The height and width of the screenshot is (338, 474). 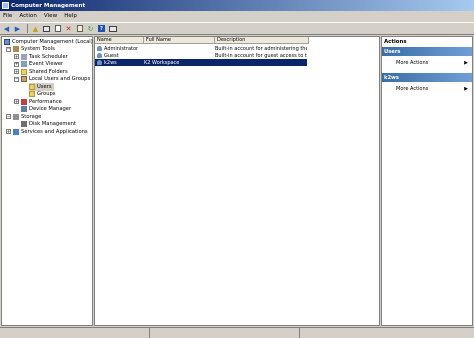 What do you see at coordinates (237, 5) in the screenshot?
I see `title-bar: Computer Management` at bounding box center [237, 5].